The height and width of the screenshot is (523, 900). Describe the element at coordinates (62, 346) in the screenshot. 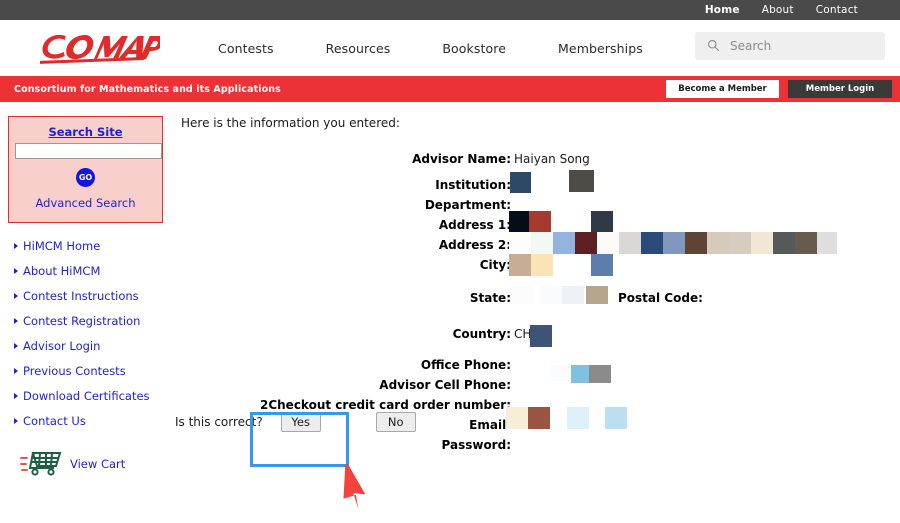

I see `sidebar-item-label: Advisor Login` at that location.